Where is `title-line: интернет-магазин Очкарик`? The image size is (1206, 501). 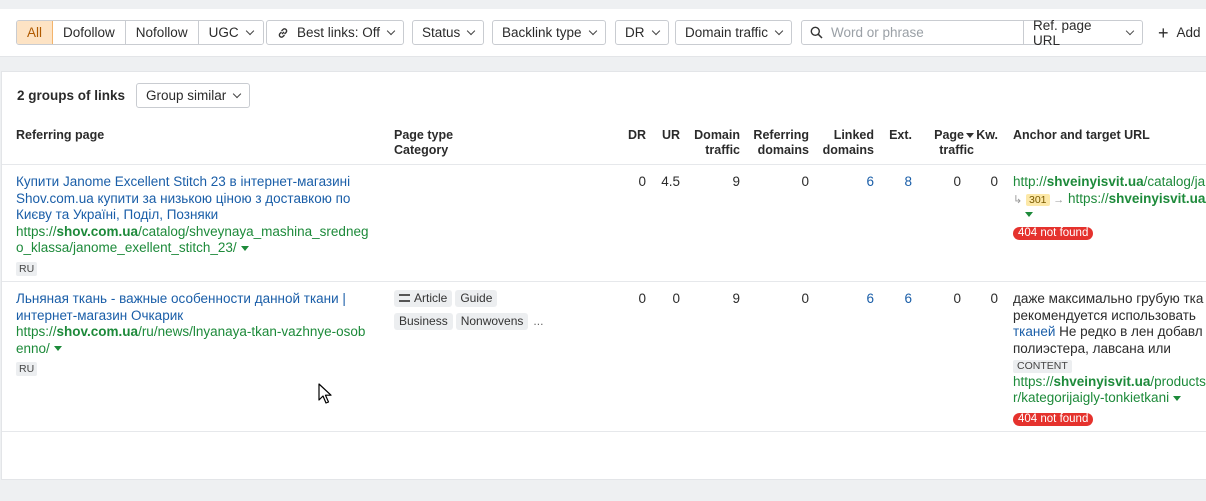
title-line: интернет-магазин Очкарик is located at coordinates (100, 315).